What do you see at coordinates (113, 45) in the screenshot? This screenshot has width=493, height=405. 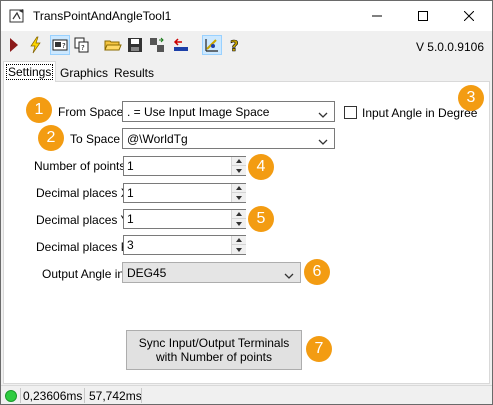 I see `open-folder-icon` at bounding box center [113, 45].